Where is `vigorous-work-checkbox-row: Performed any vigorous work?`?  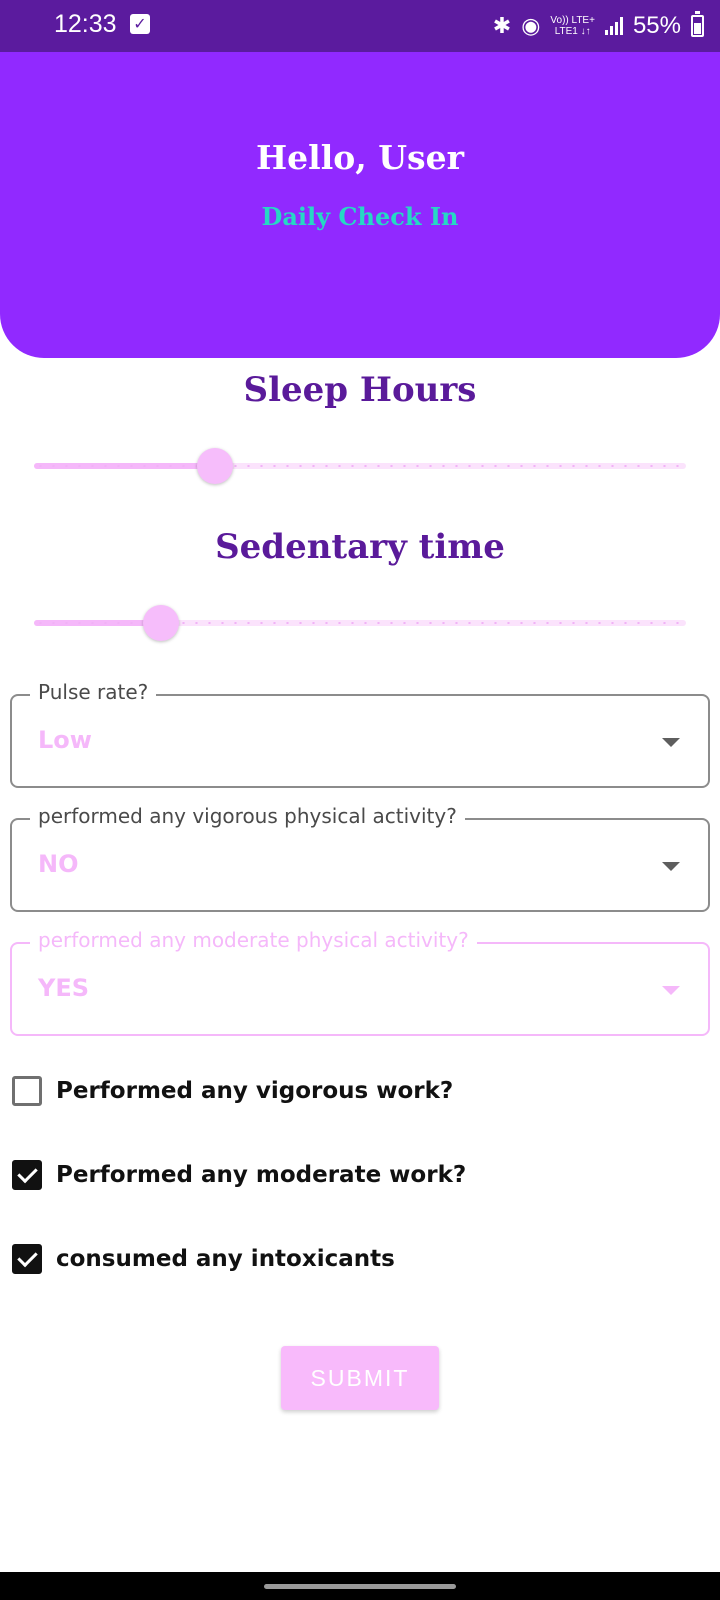
vigorous-work-checkbox-row: Performed any vigorous work? is located at coordinates (232, 1091).